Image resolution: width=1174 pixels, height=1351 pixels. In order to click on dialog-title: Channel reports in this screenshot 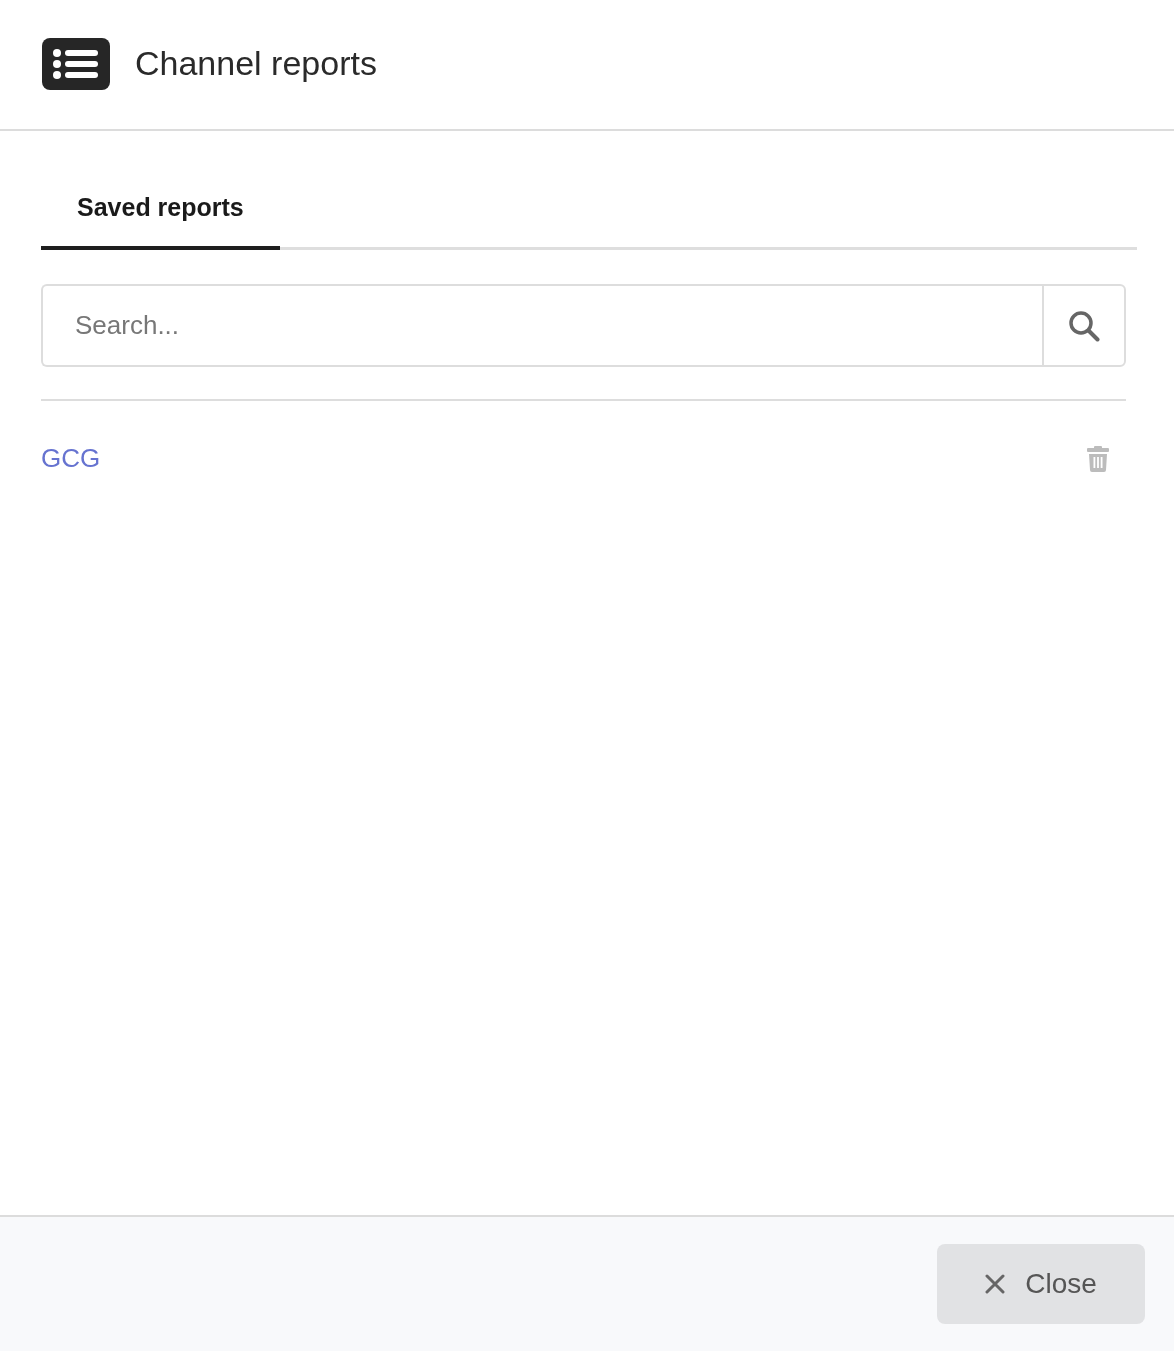, I will do `click(256, 63)`.